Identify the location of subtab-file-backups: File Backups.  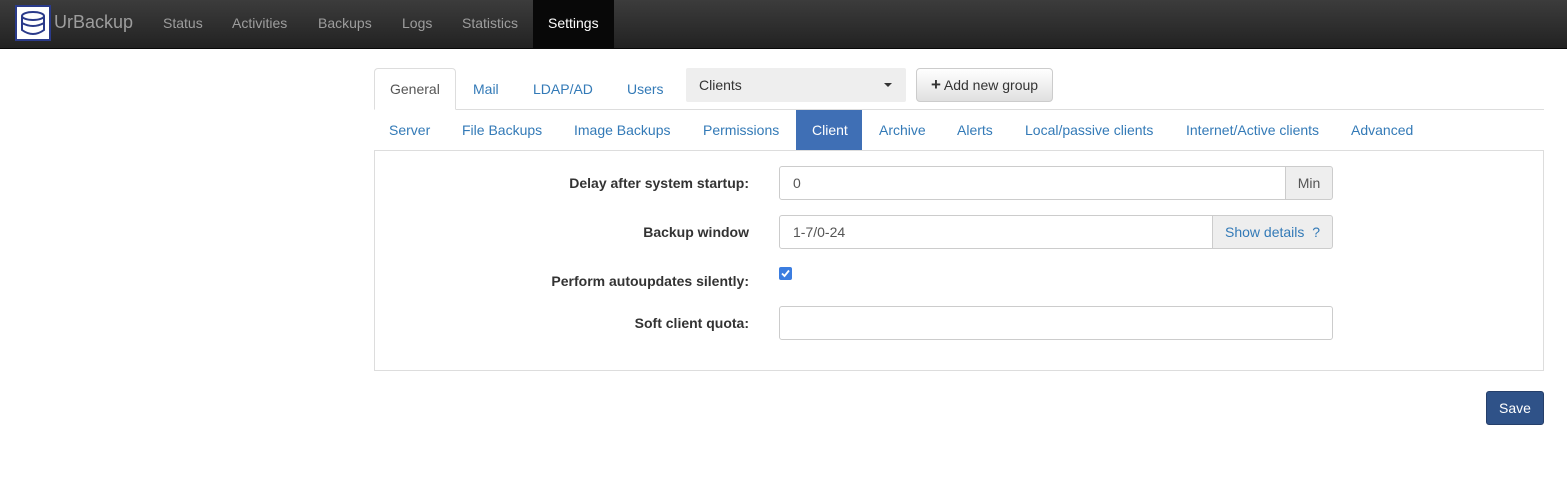
(502, 130).